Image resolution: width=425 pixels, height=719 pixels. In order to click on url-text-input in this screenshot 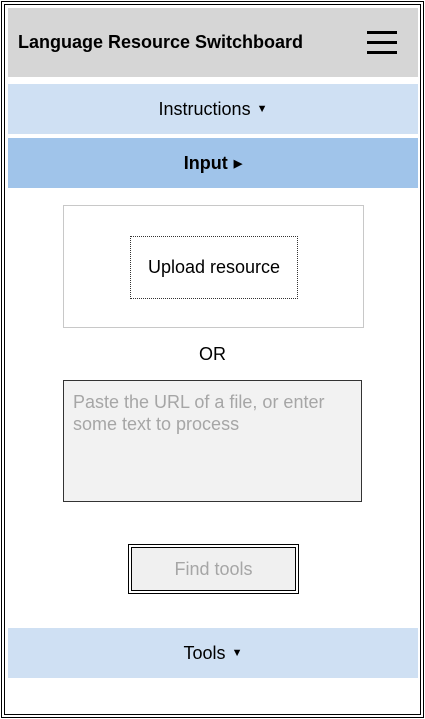, I will do `click(212, 441)`.